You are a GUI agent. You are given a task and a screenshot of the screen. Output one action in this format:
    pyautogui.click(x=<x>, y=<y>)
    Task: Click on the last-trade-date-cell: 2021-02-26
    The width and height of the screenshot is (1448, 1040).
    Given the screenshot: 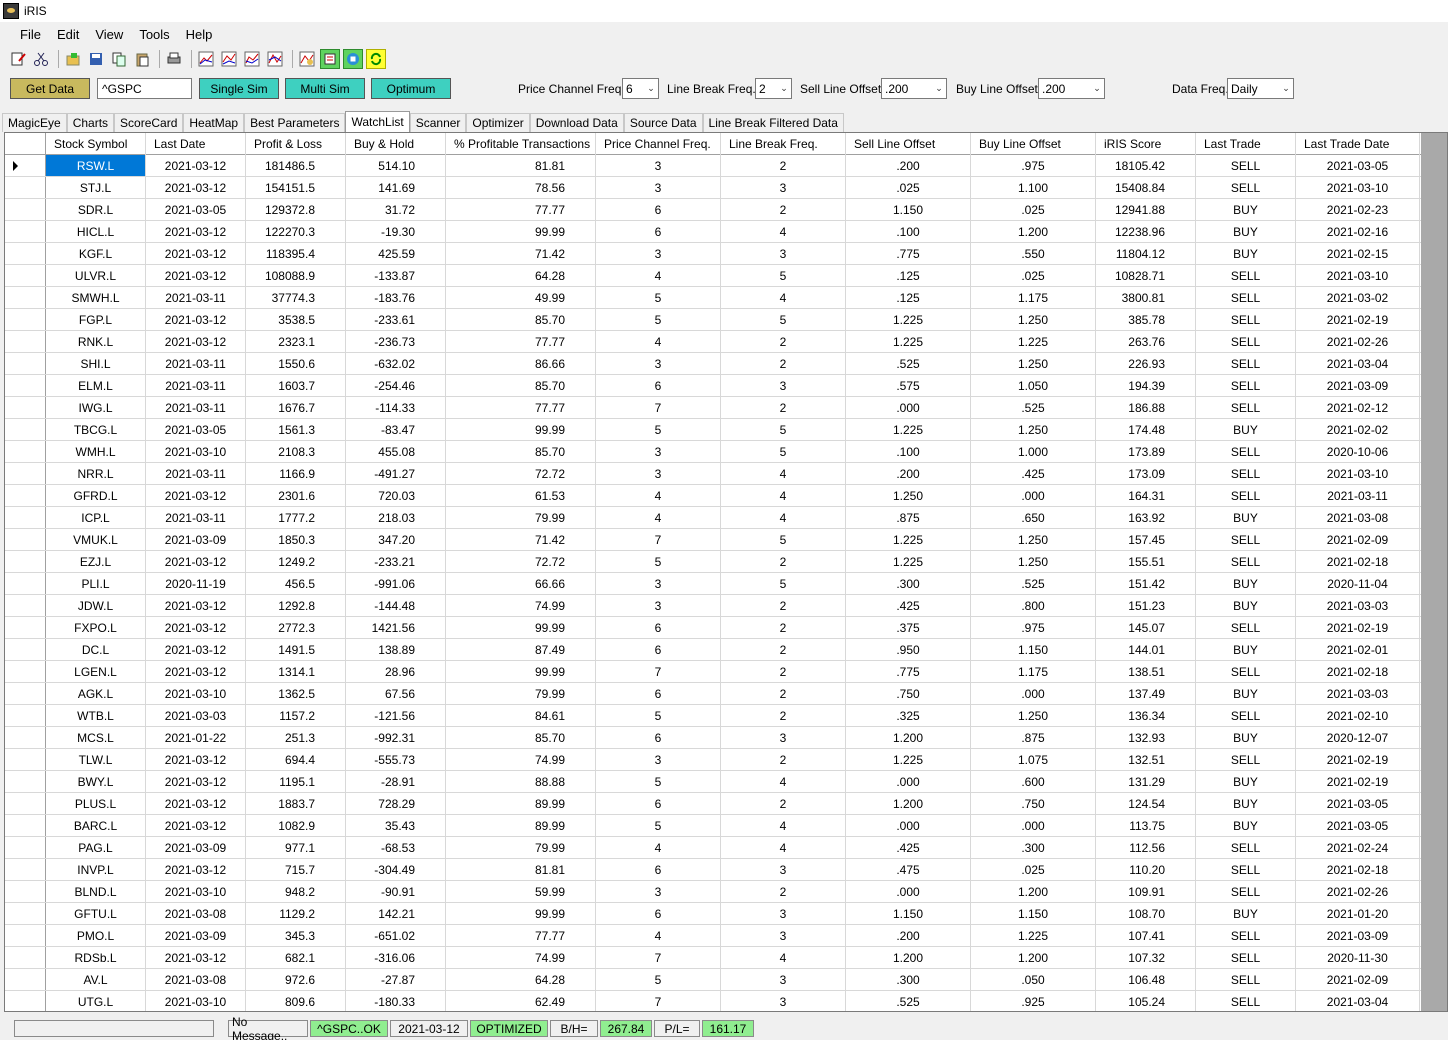 What is the action you would take?
    pyautogui.click(x=1358, y=341)
    